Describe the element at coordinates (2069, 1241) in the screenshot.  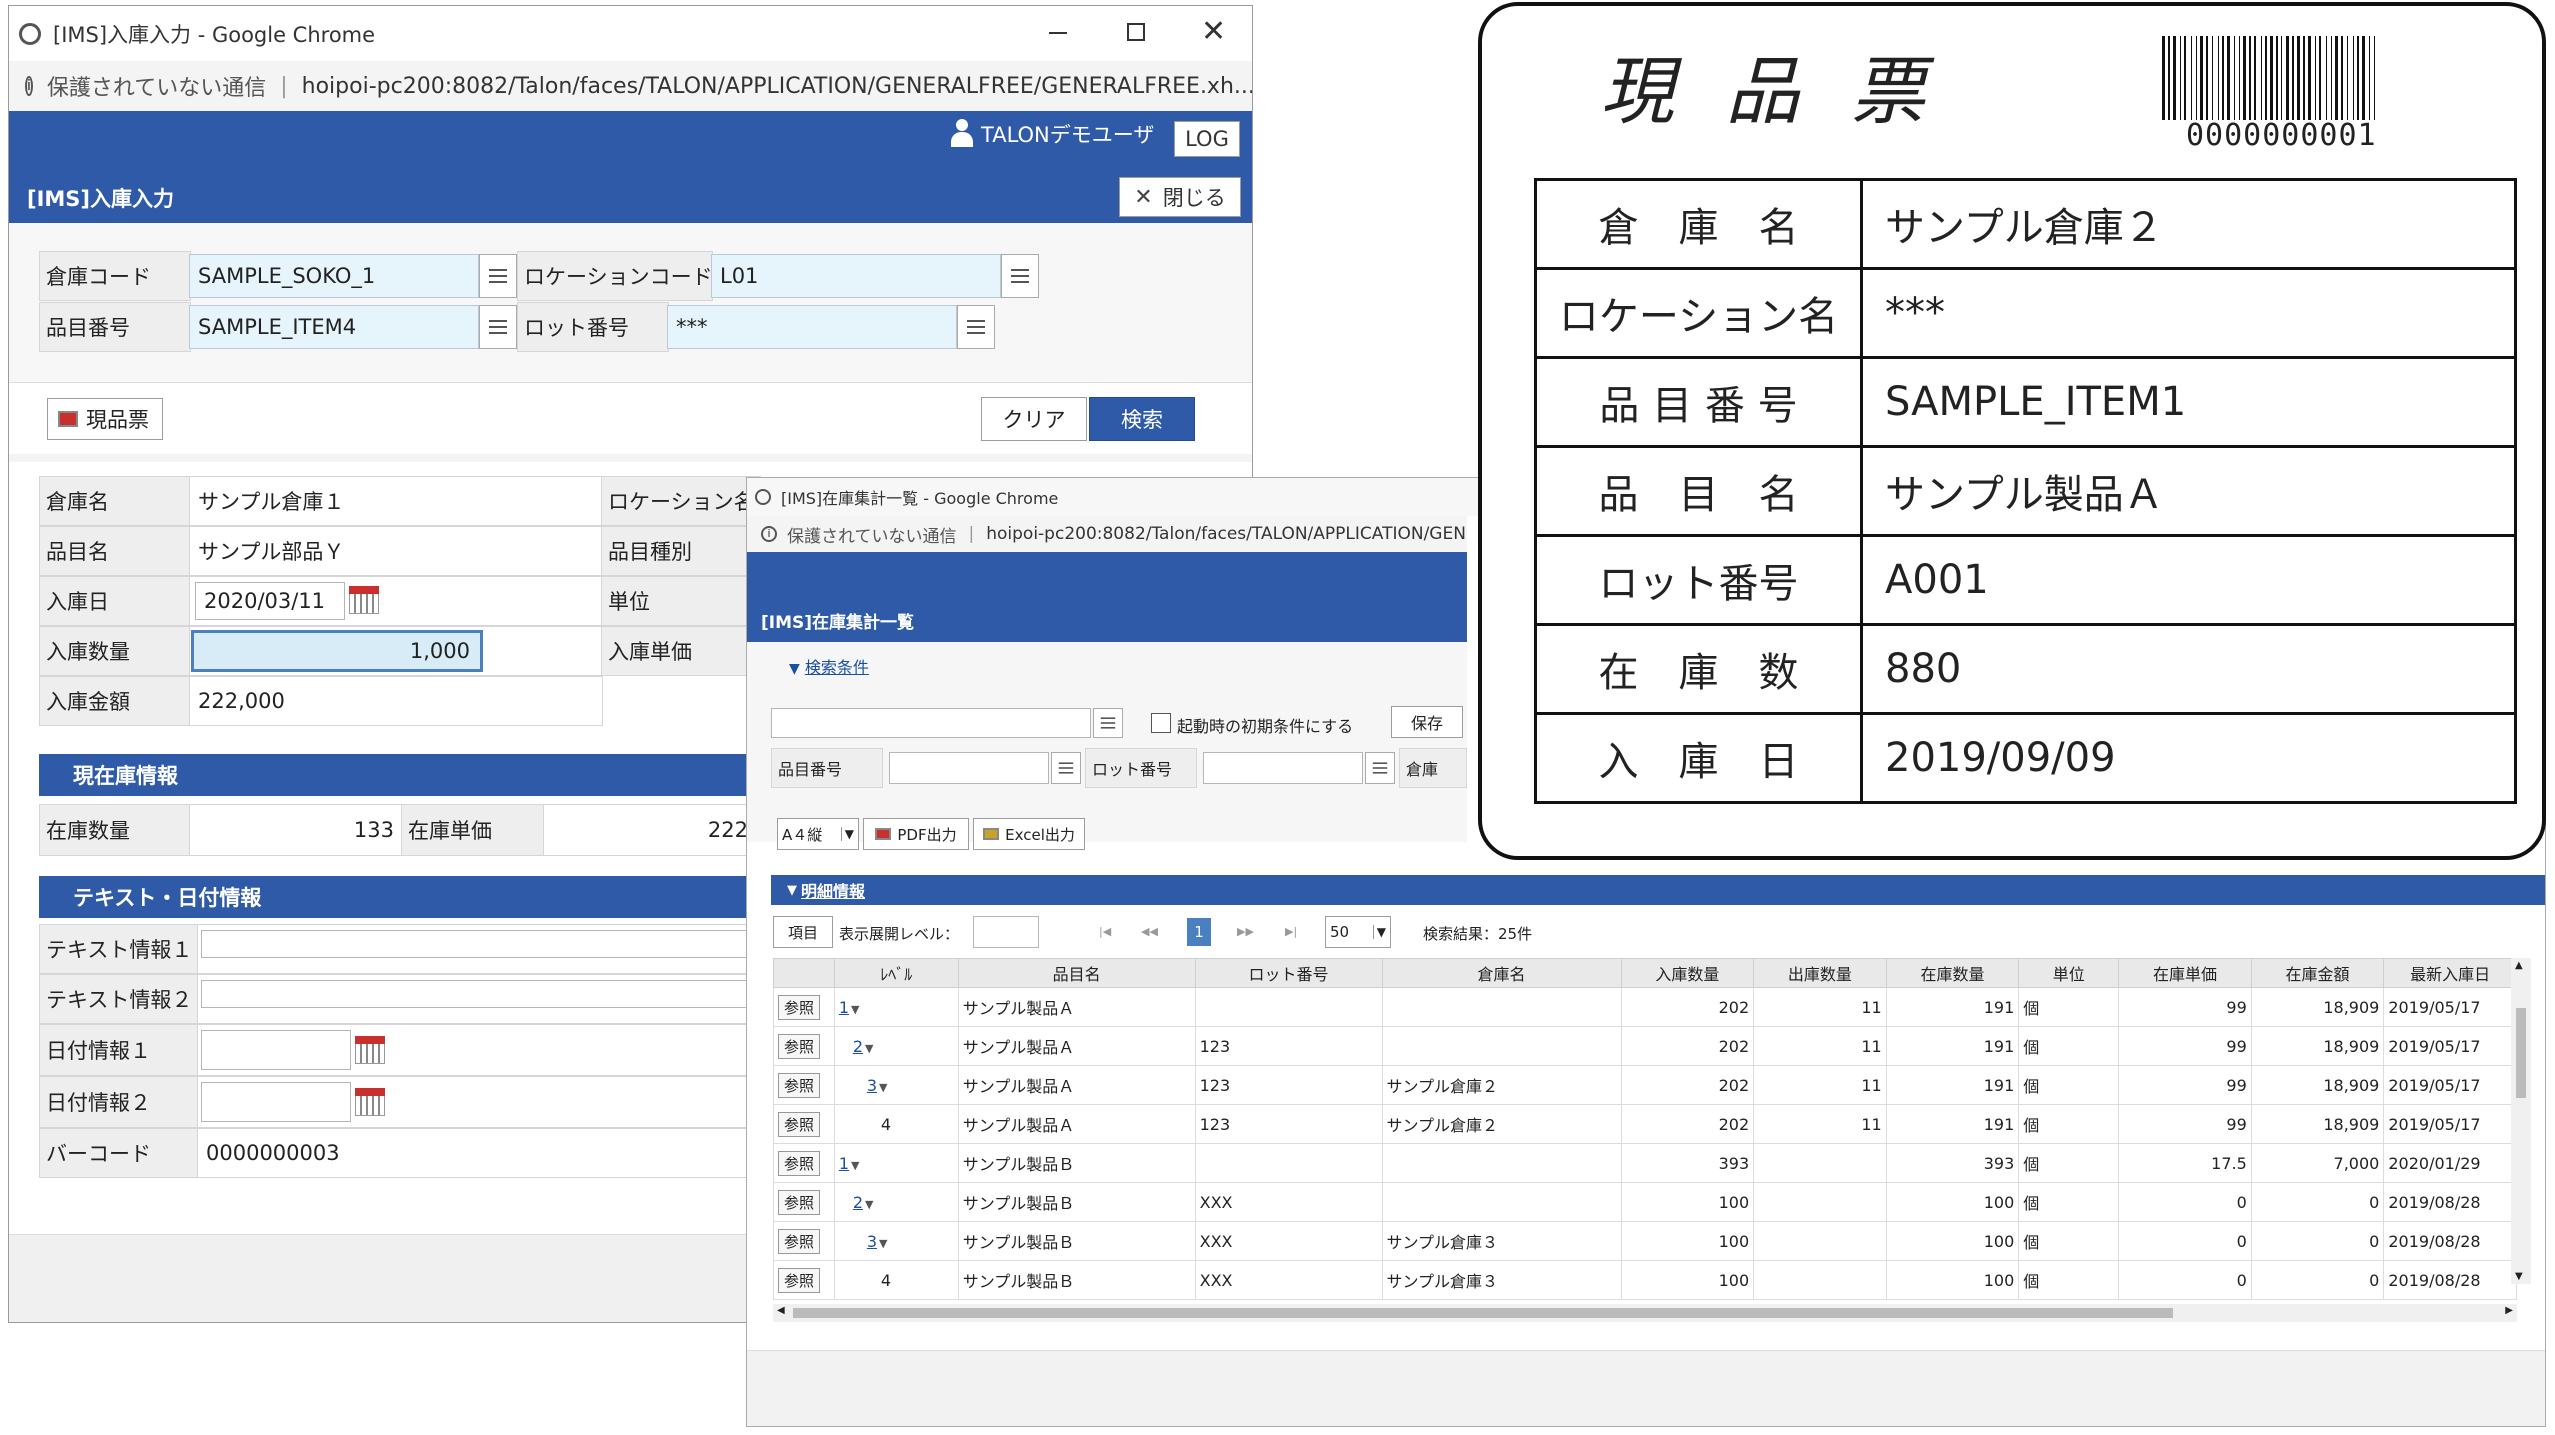
I see `unit-cell: 個` at that location.